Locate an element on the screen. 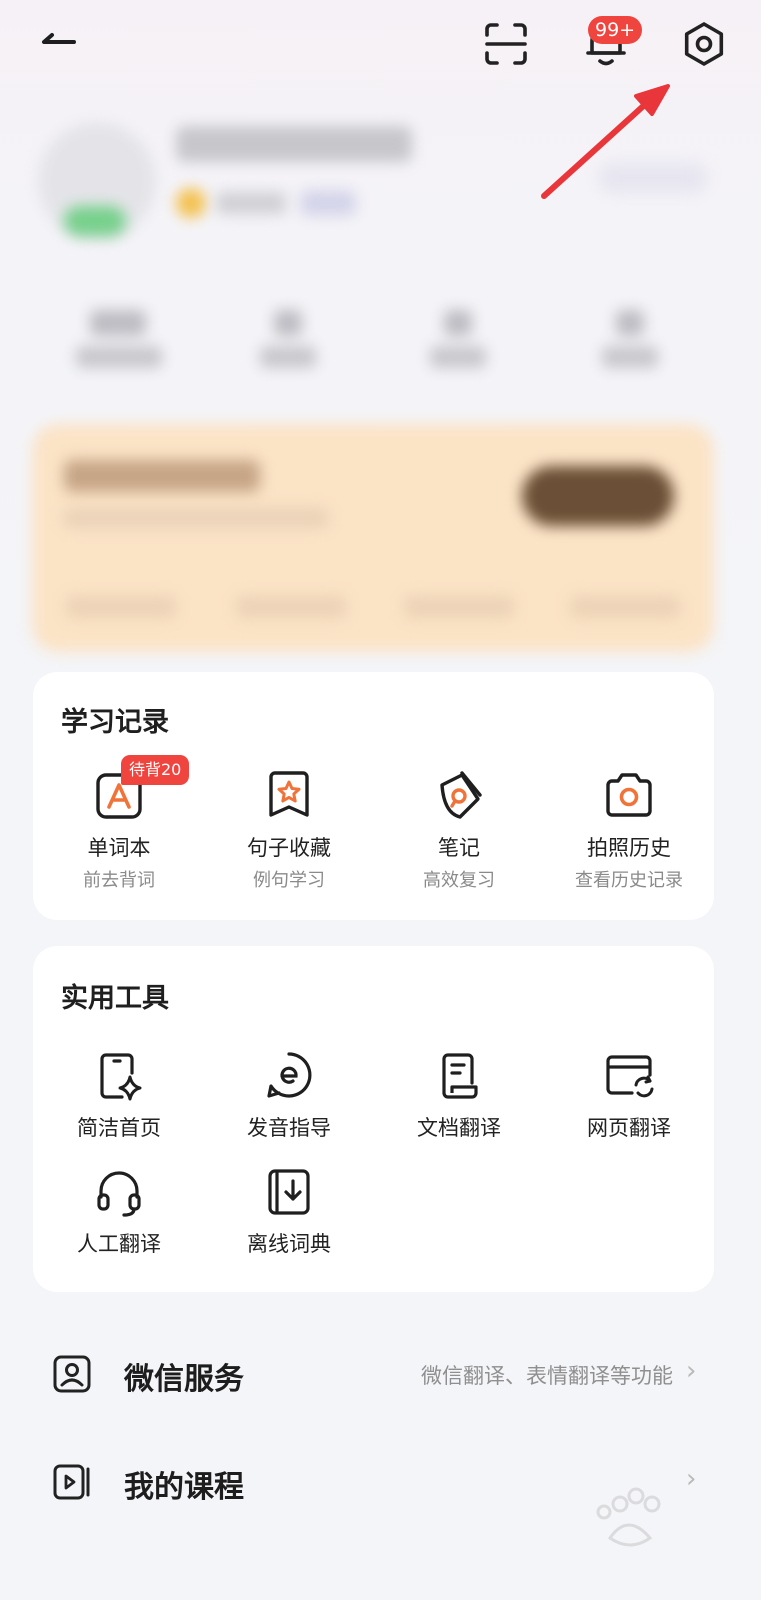 The image size is (761, 1600). pronunciation-icon is located at coordinates (289, 1075).